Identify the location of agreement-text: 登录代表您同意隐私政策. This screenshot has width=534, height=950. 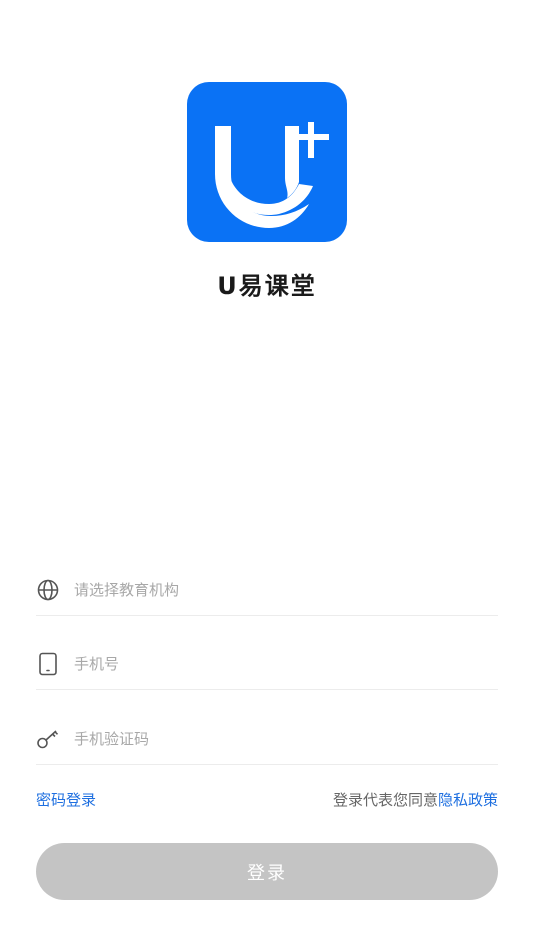
(415, 799).